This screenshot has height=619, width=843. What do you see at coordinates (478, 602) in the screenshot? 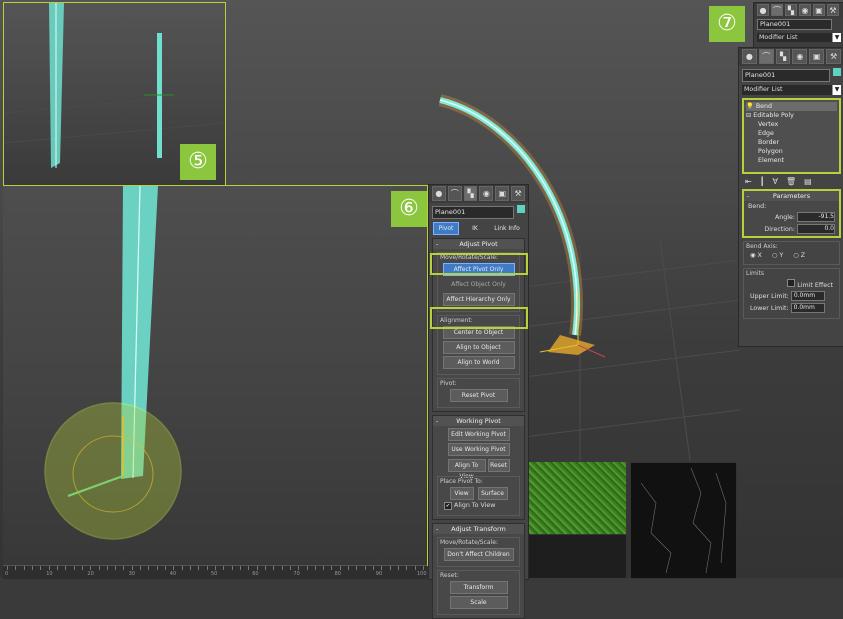
I see `reset-scale-button: Scale` at bounding box center [478, 602].